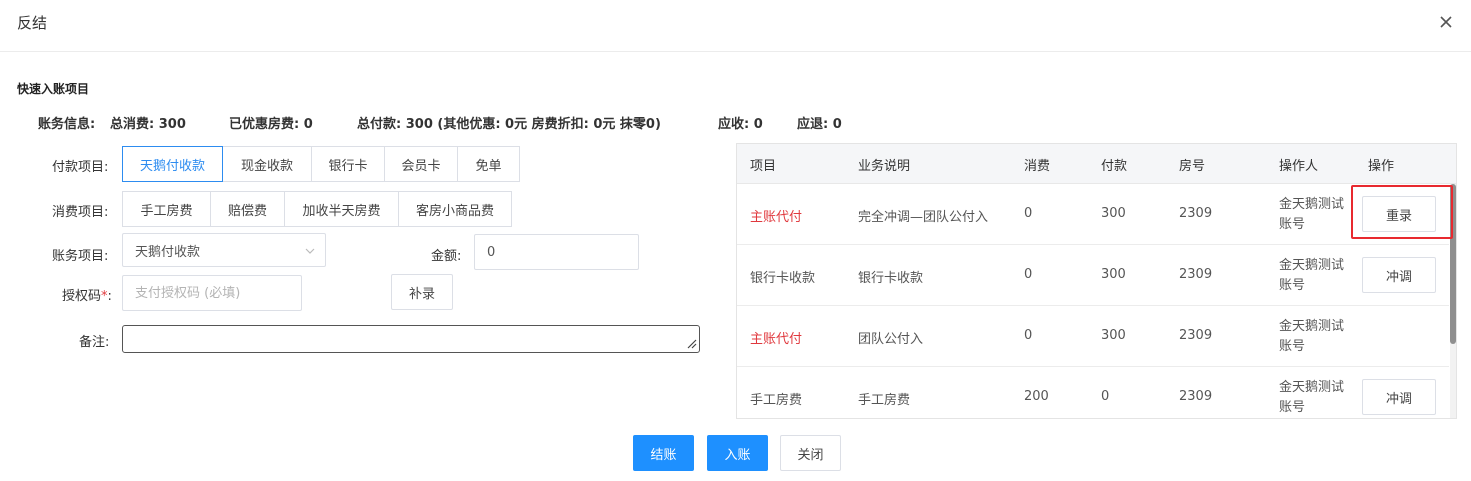 The width and height of the screenshot is (1471, 481). I want to click on scroll-thumb, so click(1453, 264).